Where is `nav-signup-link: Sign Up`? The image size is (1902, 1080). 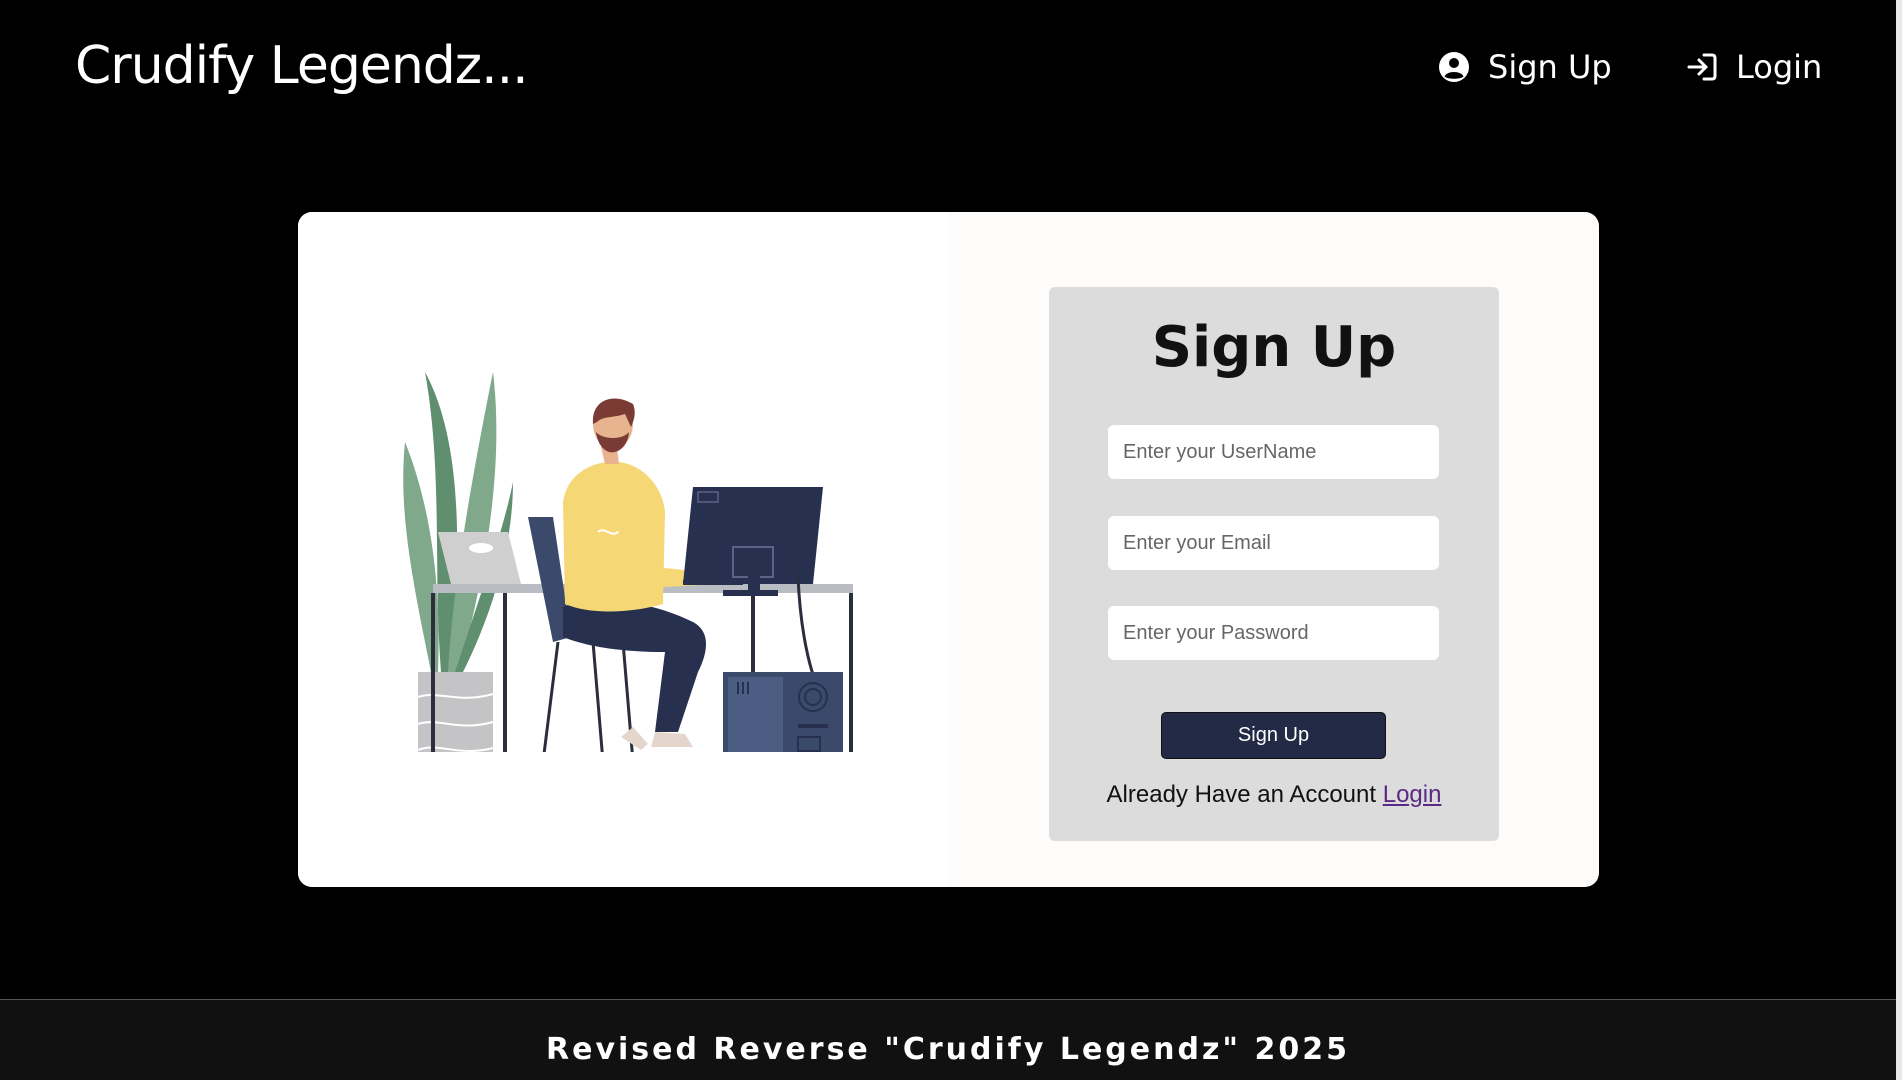
nav-signup-link: Sign Up is located at coordinates (1525, 67).